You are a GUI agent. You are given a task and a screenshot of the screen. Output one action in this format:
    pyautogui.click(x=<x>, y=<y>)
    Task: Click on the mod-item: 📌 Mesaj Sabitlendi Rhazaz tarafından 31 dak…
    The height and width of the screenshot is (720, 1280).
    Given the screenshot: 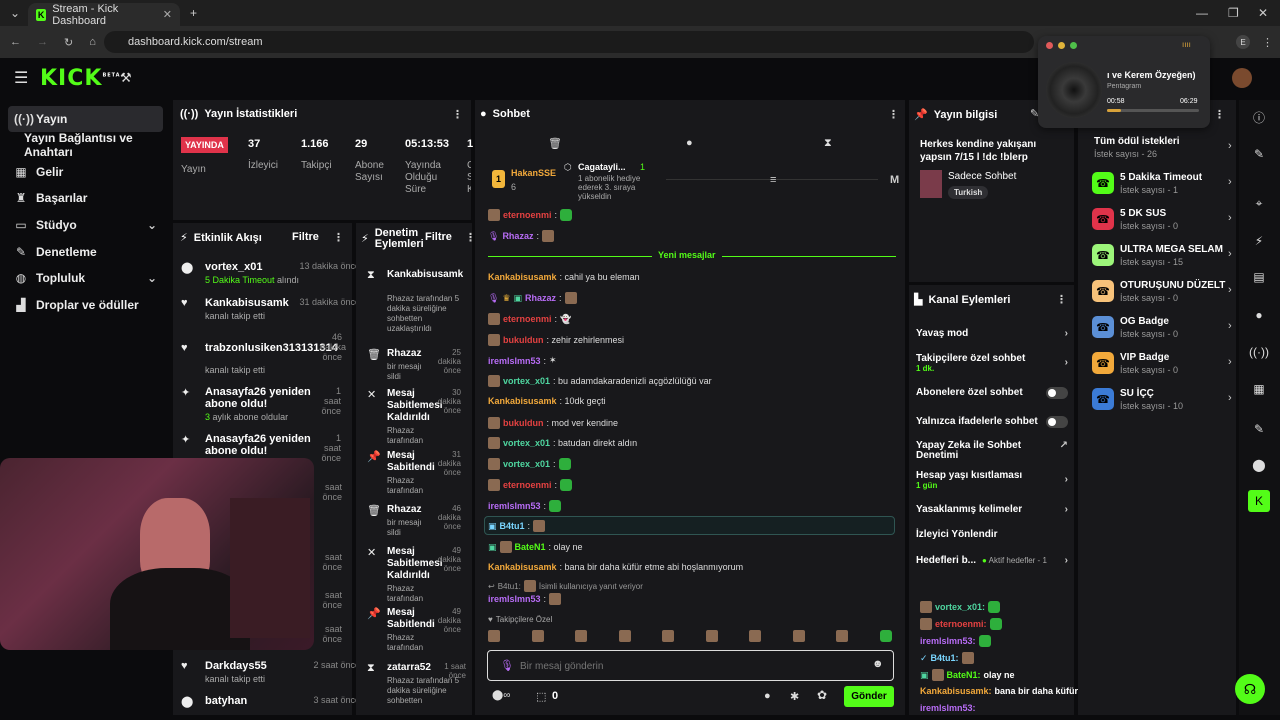 What is the action you would take?
    pyautogui.click(x=414, y=473)
    